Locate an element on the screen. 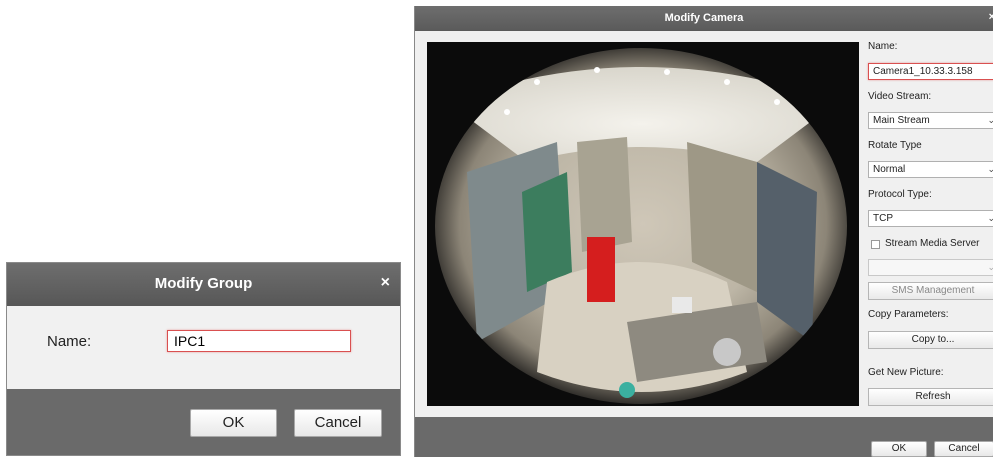 The width and height of the screenshot is (993, 457). camera-dialog-titlebar: Modify Camera × is located at coordinates (704, 18).